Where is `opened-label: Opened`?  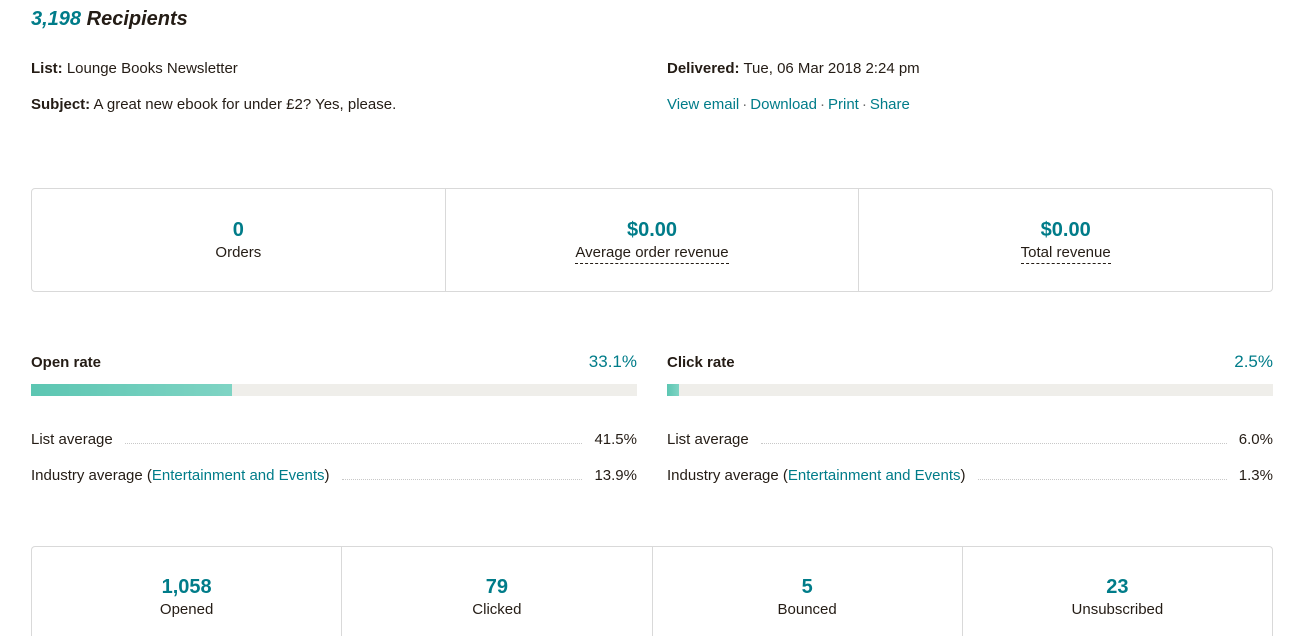 opened-label: Opened is located at coordinates (186, 609).